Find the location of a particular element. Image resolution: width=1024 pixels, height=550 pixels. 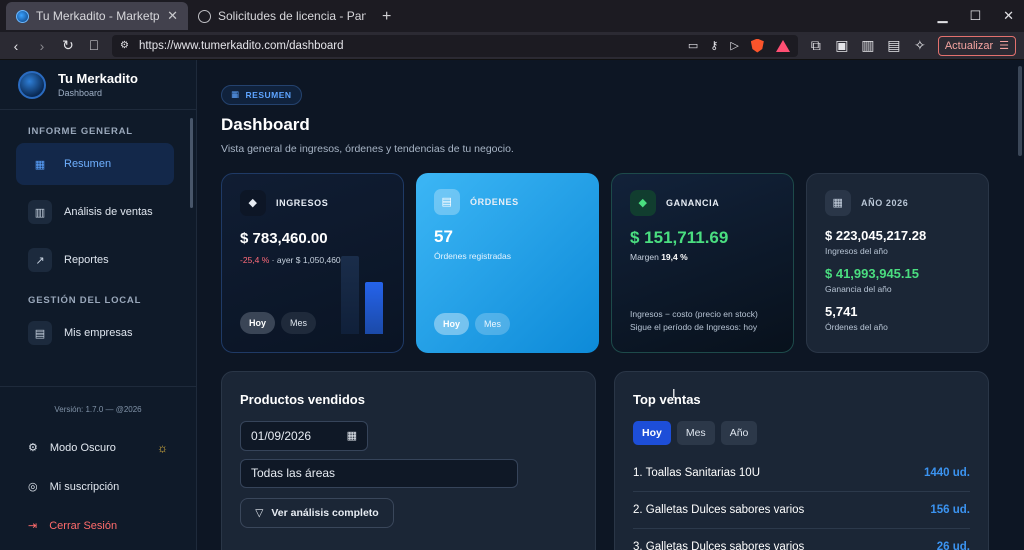

sidebar-item-analisis: ▥ Análisis de ventas is located at coordinates (95, 212).